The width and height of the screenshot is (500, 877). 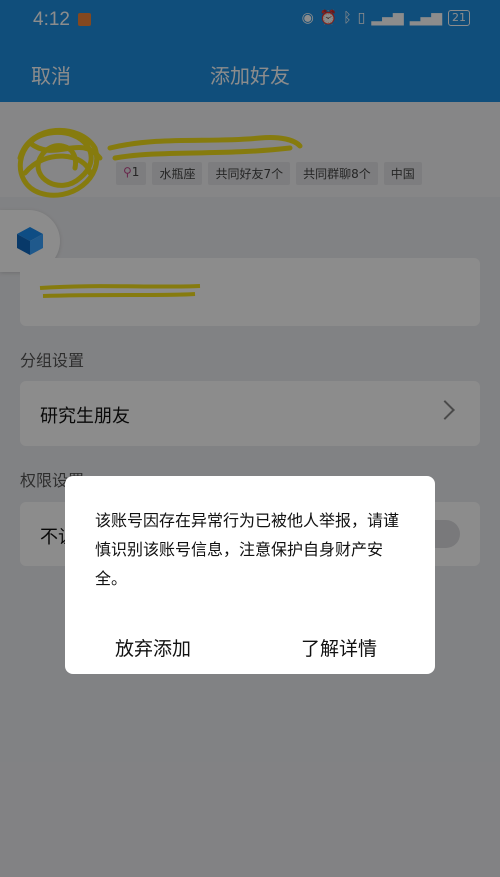 I want to click on dialog-message: 该账号因存在异常行为已被他人举报，请谨慎识别该账号信息，注意保护自身财产安全。, so click(x=247, y=549).